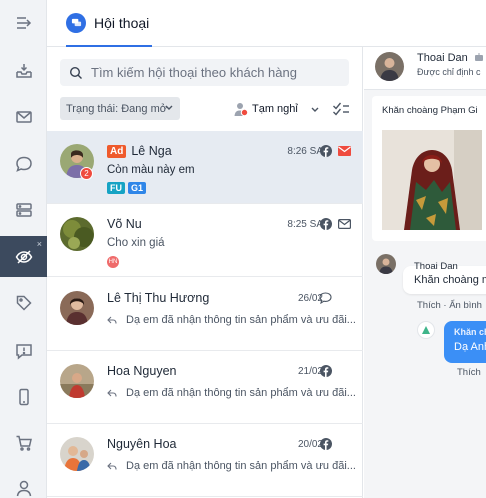 This screenshot has width=486, height=498. I want to click on sidebar-item-server, so click(23, 210).